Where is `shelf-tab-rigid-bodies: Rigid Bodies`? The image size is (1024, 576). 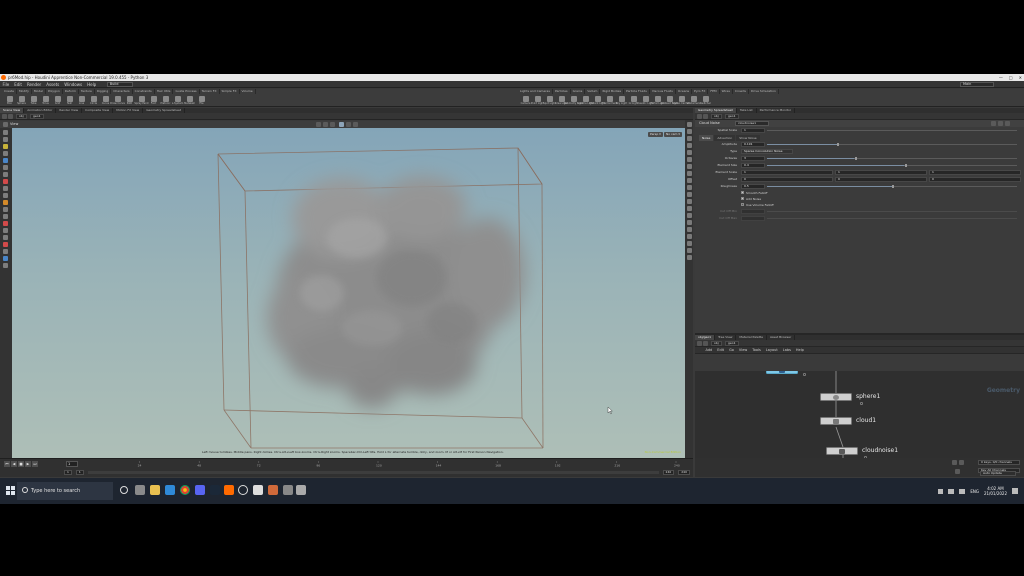 shelf-tab-rigid-bodies: Rigid Bodies is located at coordinates (612, 91).